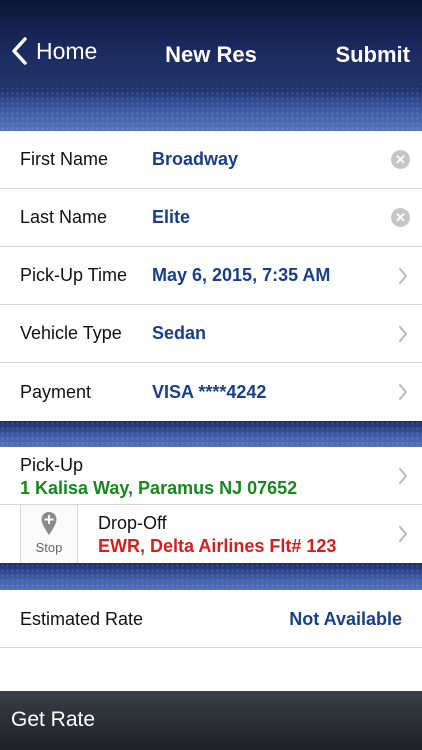 The width and height of the screenshot is (422, 750). Describe the element at coordinates (211, 720) in the screenshot. I see `get-rate-button: Get Rate` at that location.